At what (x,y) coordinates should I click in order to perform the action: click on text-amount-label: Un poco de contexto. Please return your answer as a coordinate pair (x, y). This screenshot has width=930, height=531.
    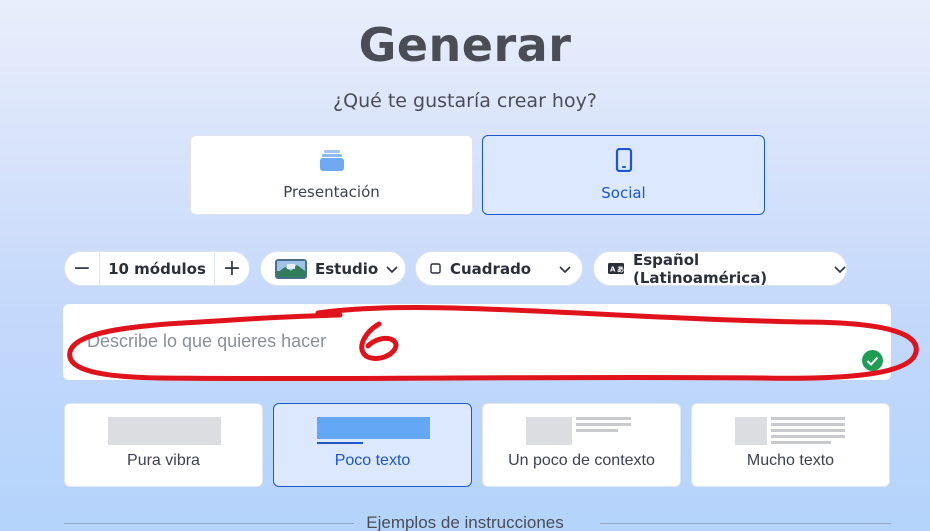
    Looking at the image, I should click on (581, 460).